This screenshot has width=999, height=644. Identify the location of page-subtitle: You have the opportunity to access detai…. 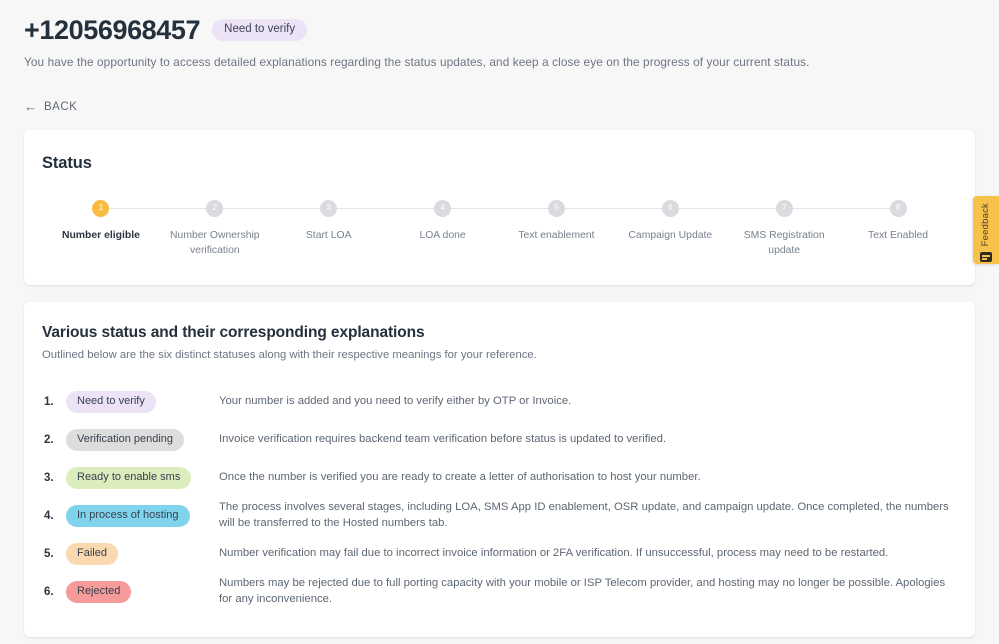
(417, 62).